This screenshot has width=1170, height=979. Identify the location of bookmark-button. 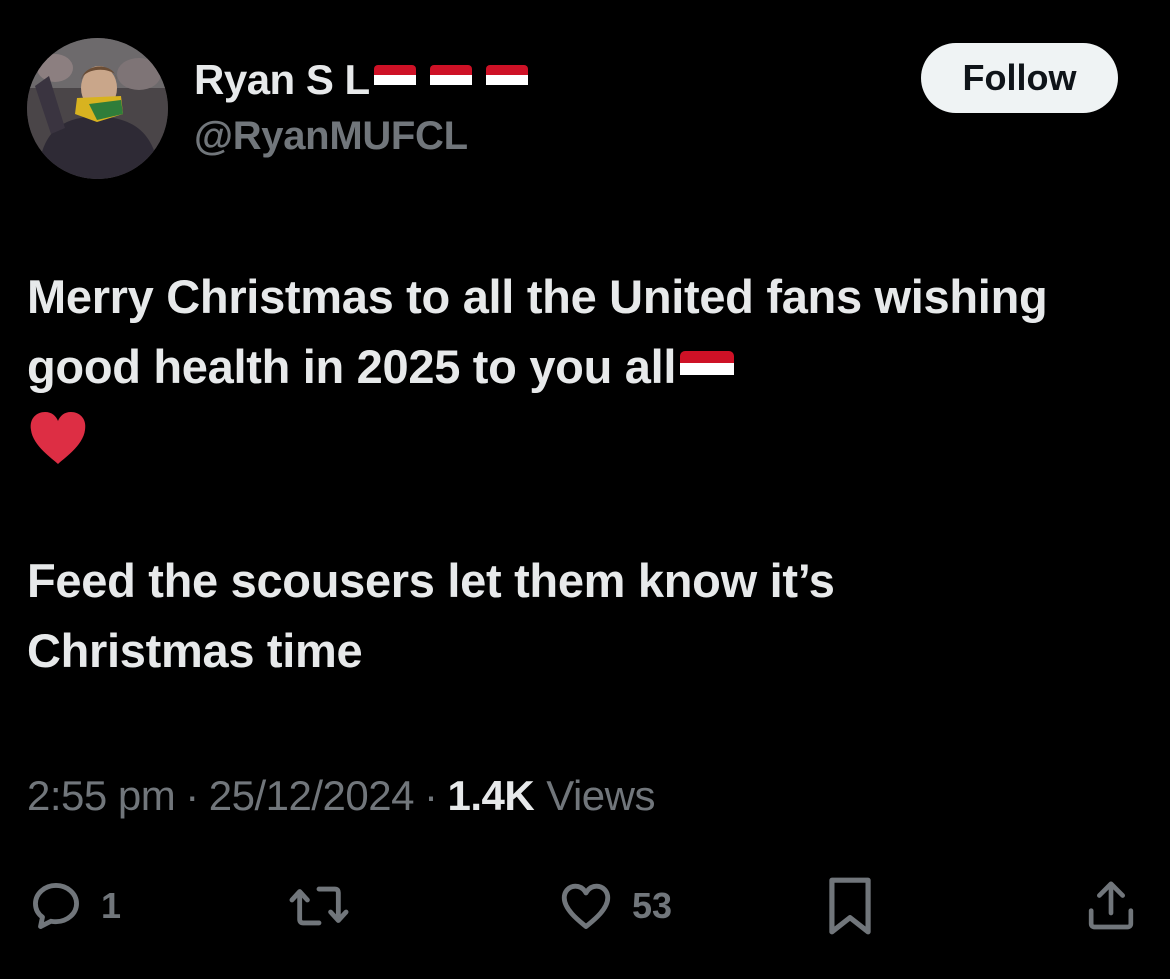
(850, 906).